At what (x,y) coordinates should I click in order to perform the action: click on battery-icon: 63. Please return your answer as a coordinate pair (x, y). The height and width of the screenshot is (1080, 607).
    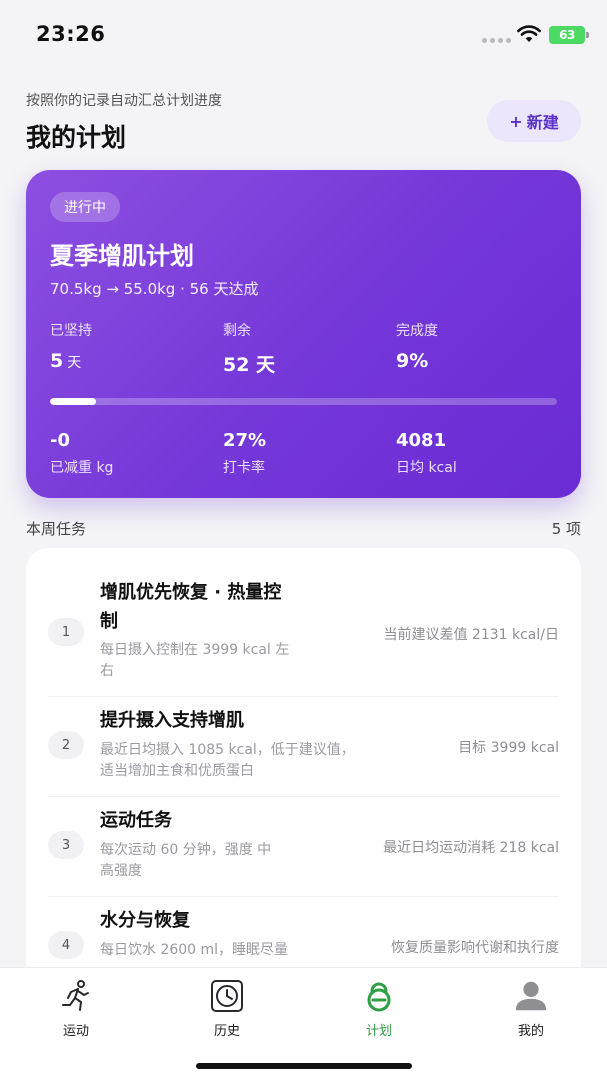
    Looking at the image, I should click on (567, 35).